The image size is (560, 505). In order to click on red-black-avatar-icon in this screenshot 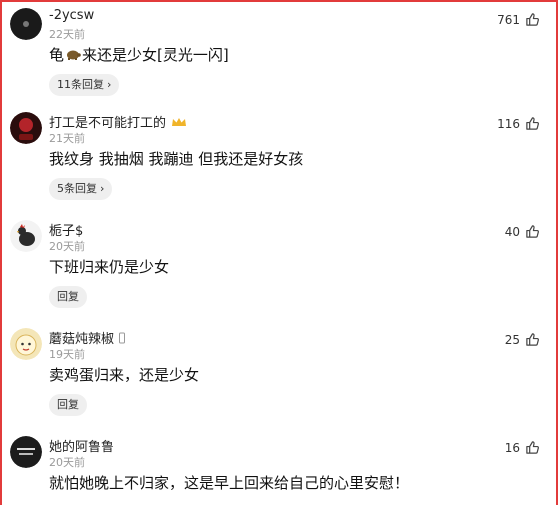, I will do `click(26, 128)`.